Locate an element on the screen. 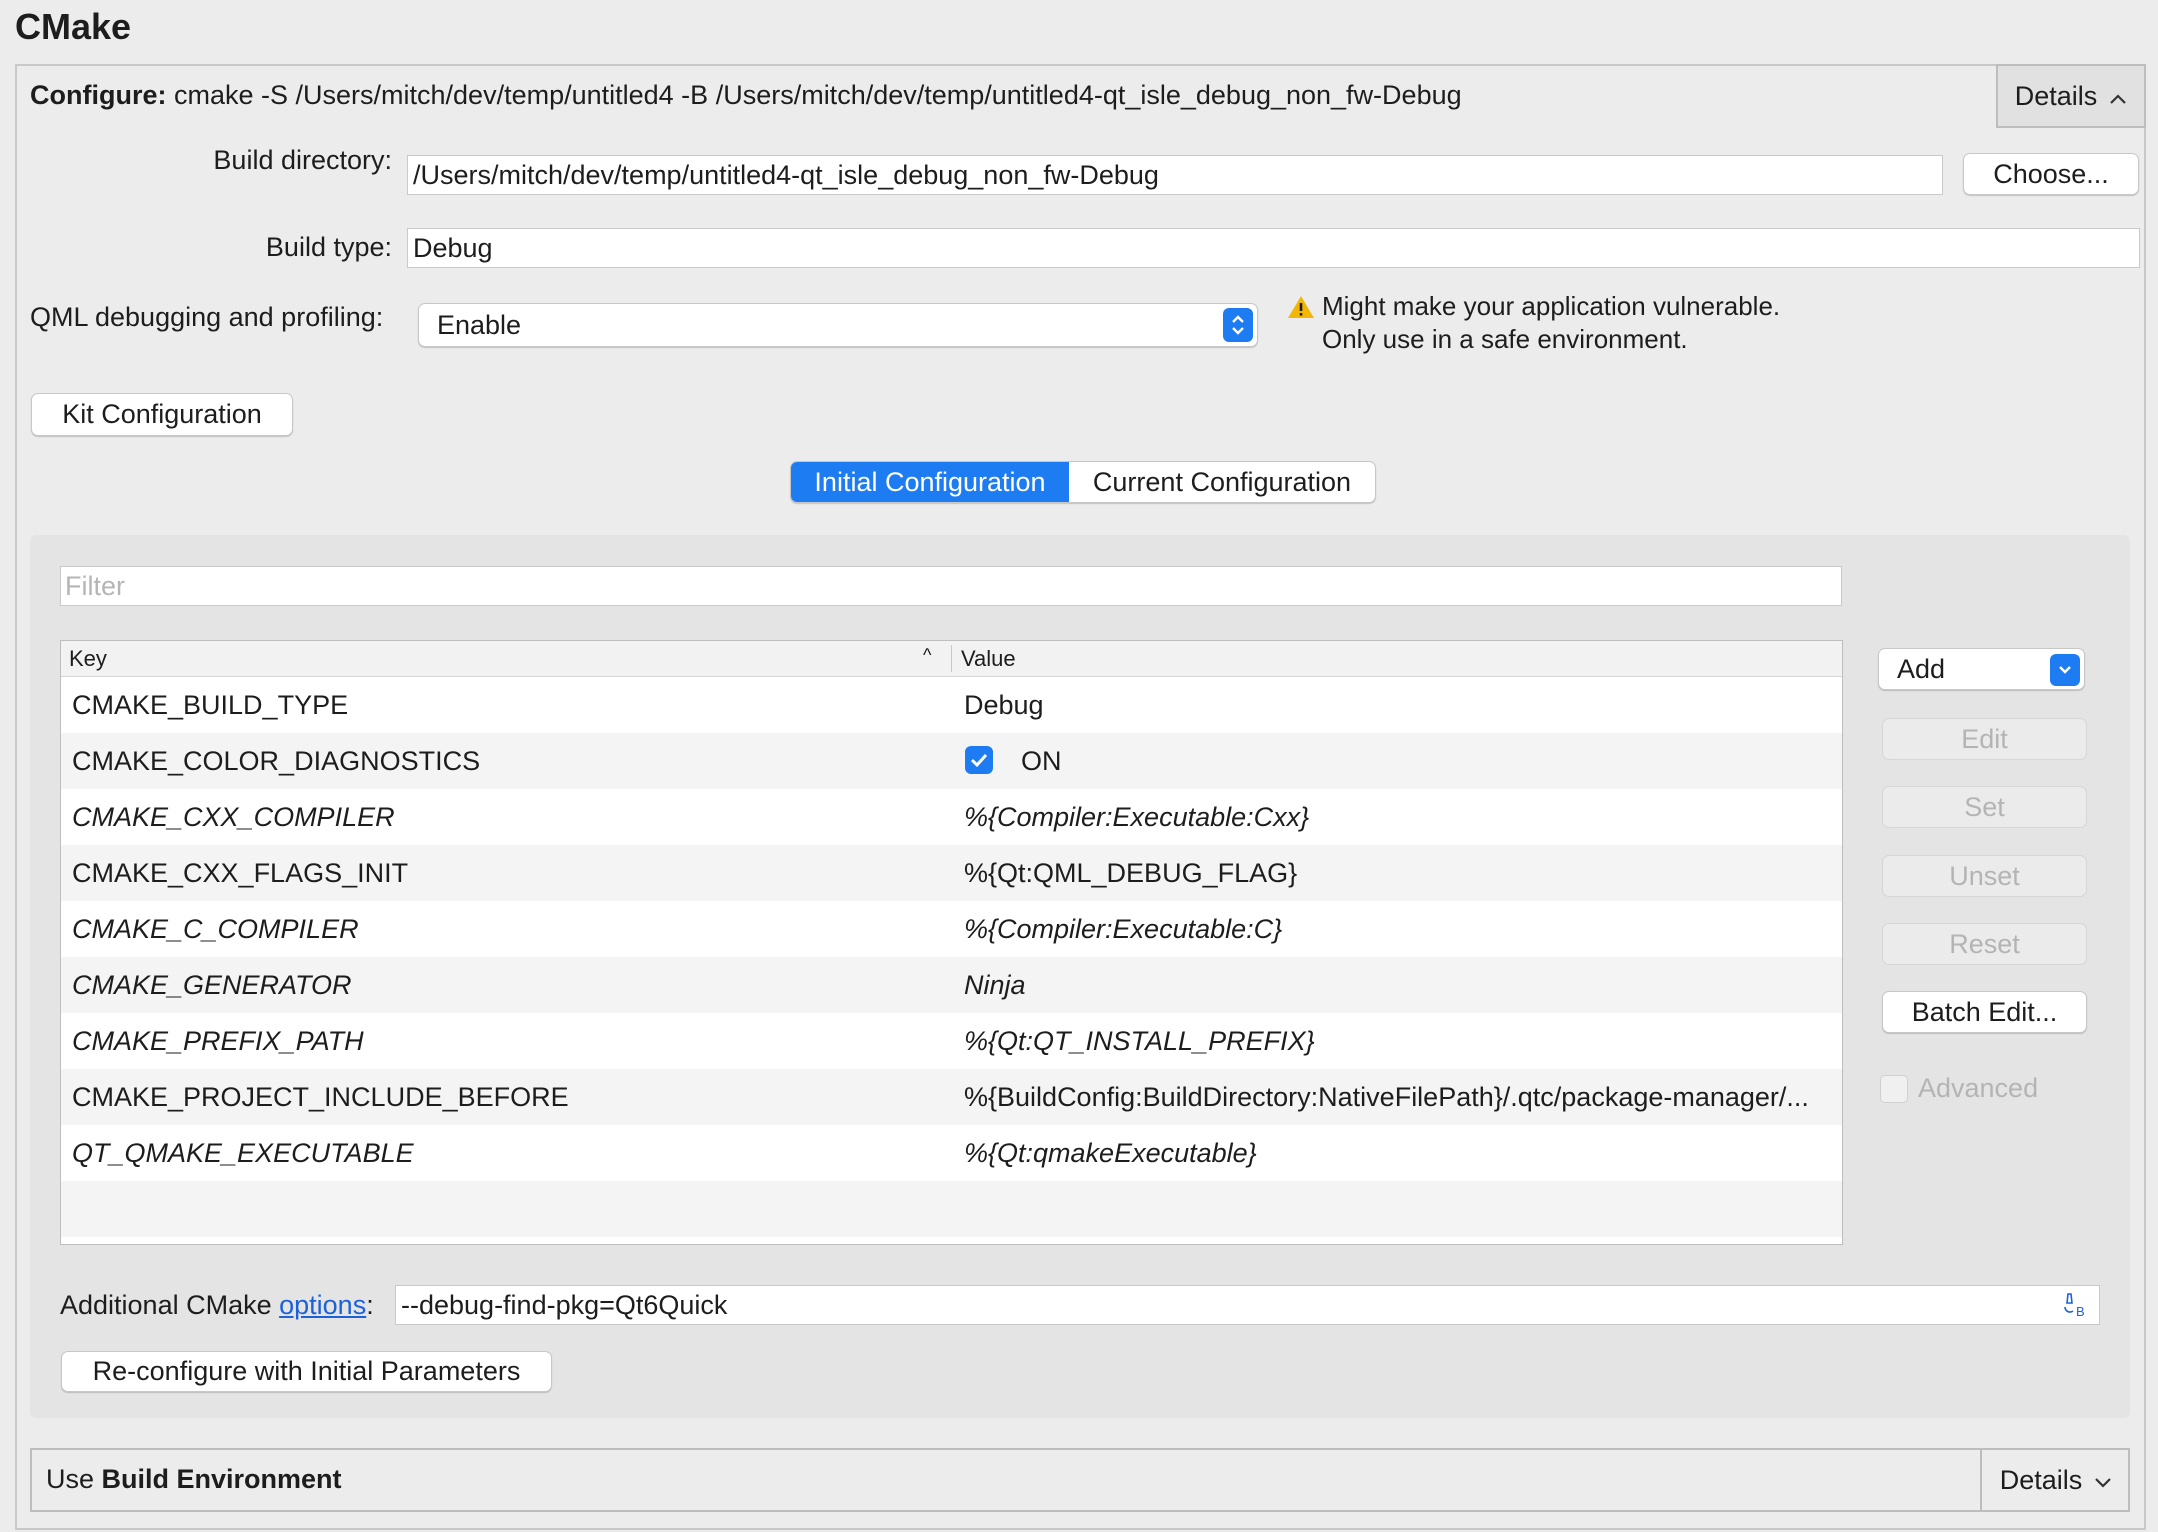  additional-options-suffix: : is located at coordinates (370, 1305).